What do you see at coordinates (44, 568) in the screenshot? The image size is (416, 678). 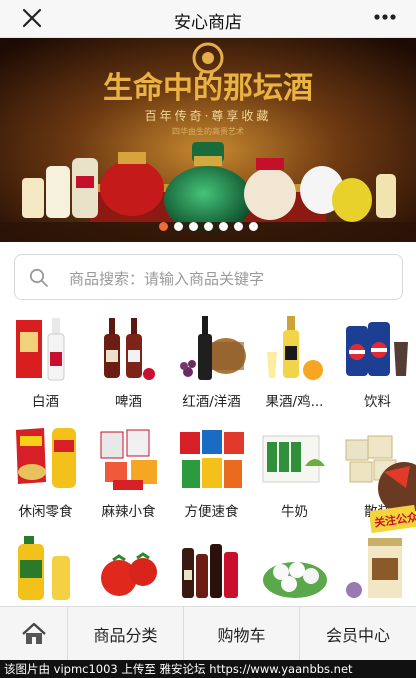 I see `oil-image` at bounding box center [44, 568].